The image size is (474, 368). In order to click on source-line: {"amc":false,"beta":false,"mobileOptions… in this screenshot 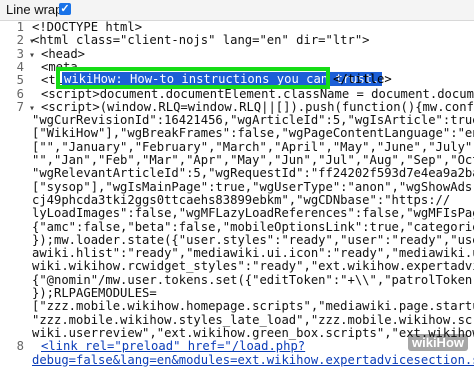, I will do `click(237, 228)`.